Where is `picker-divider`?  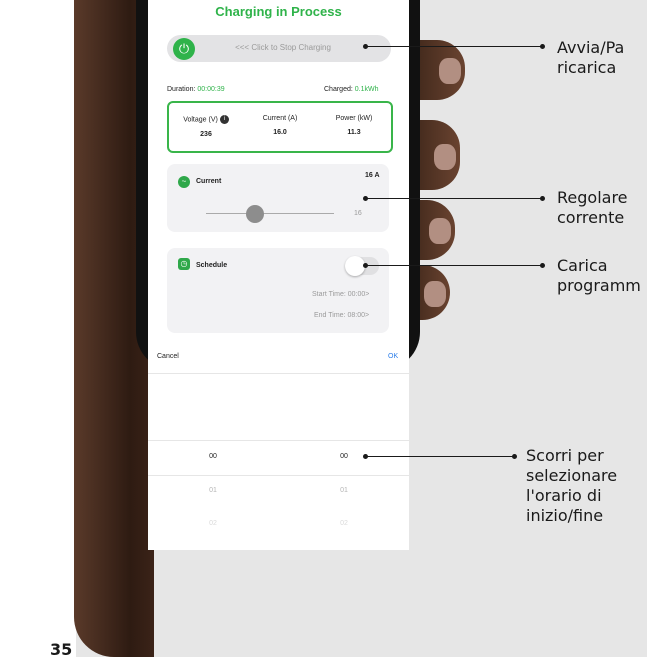 picker-divider is located at coordinates (278, 373).